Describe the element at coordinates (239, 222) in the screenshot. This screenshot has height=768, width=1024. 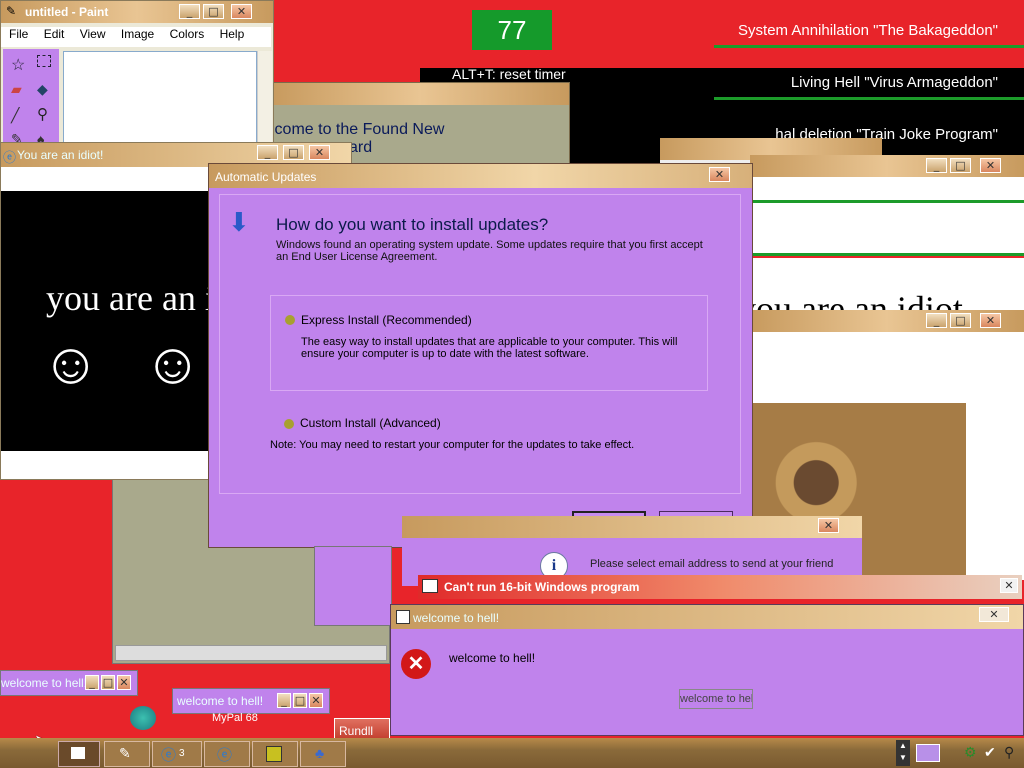
I see `windows-update-icon: ⬇` at that location.